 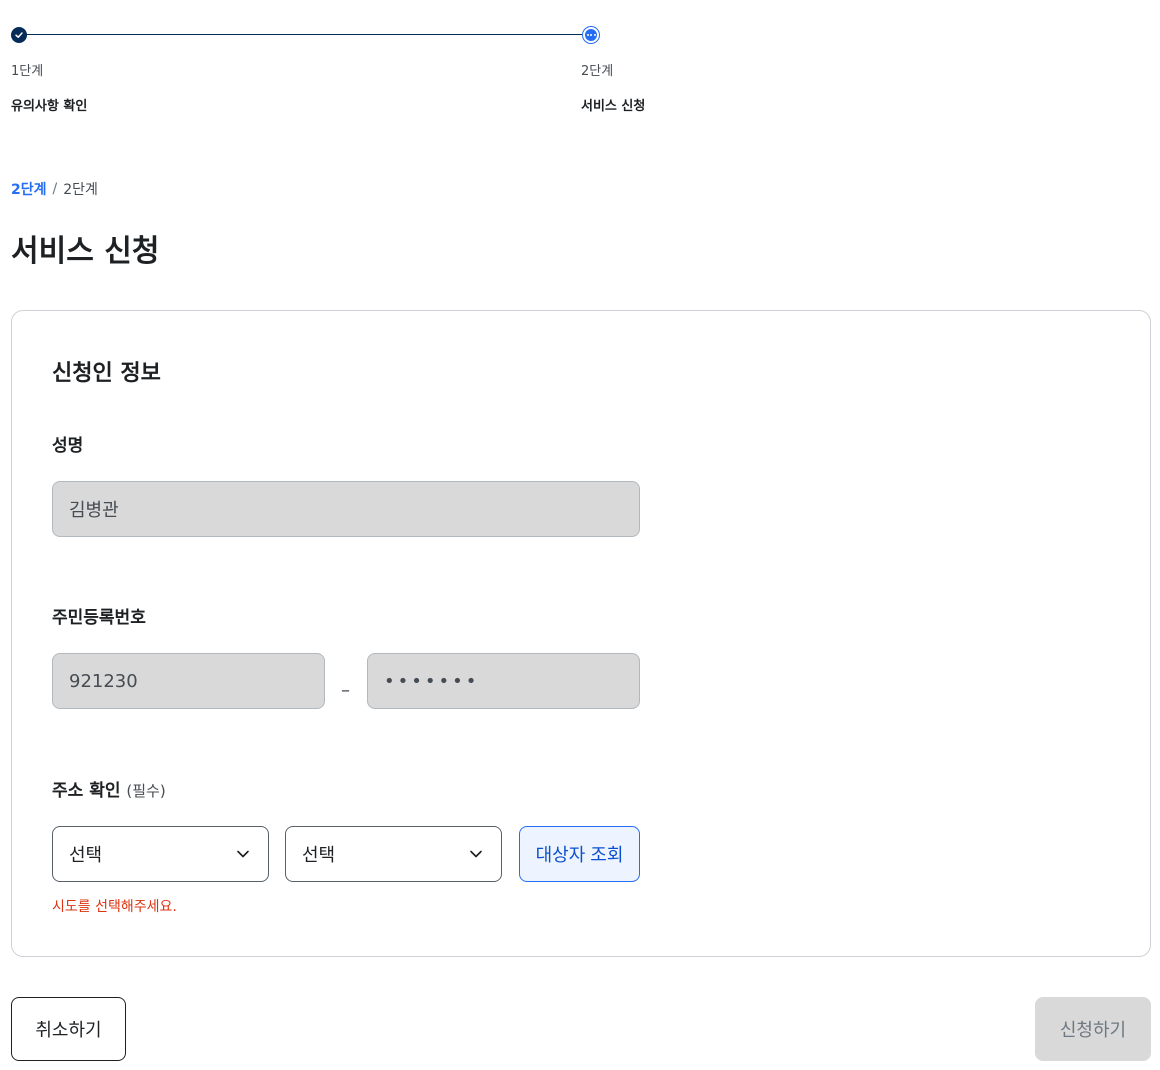 I want to click on submit-button: 신청하기, so click(x=1093, y=1029).